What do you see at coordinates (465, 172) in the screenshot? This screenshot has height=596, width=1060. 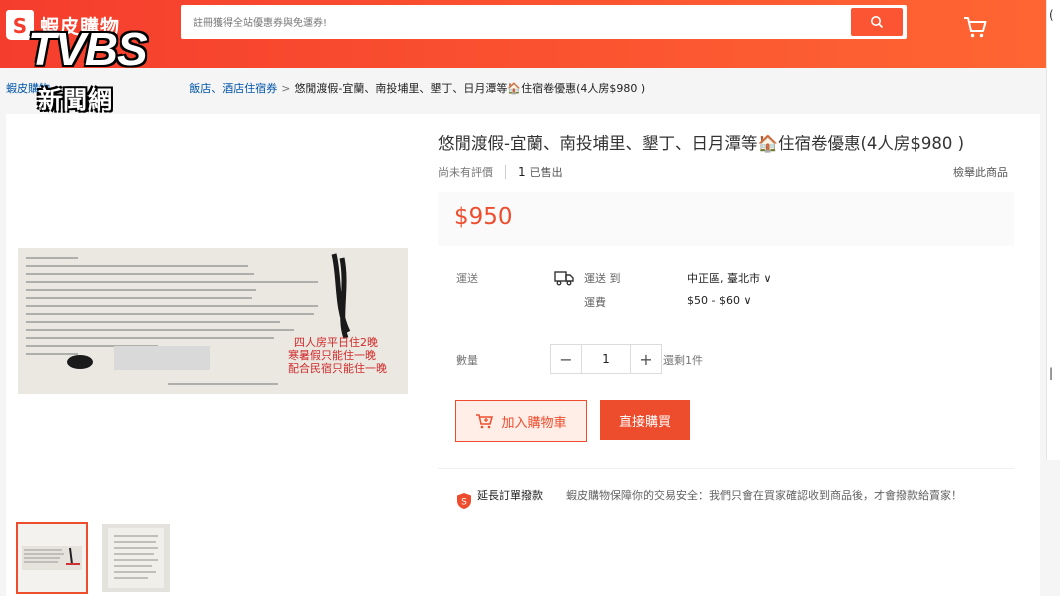 I see `rating-text: 尚未有評價` at bounding box center [465, 172].